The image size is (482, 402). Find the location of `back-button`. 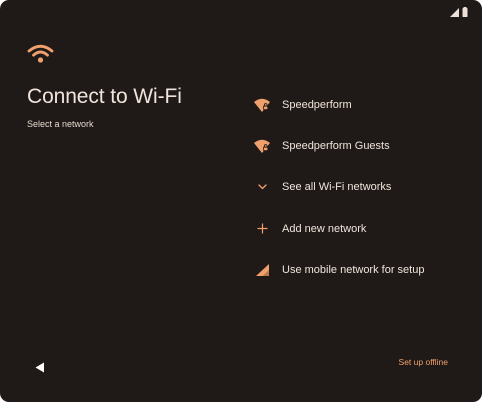

back-button is located at coordinates (40, 367).